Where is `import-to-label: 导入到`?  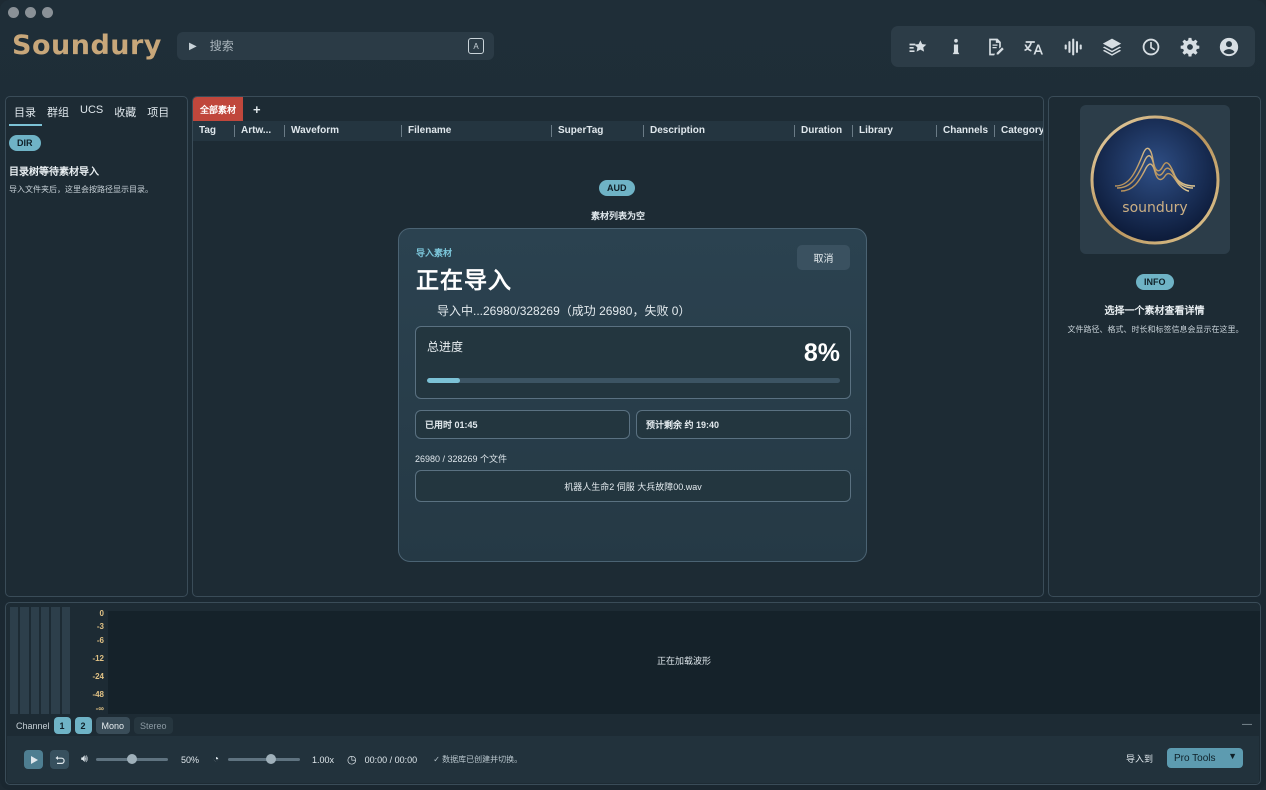
import-to-label: 导入到 is located at coordinates (1139, 759).